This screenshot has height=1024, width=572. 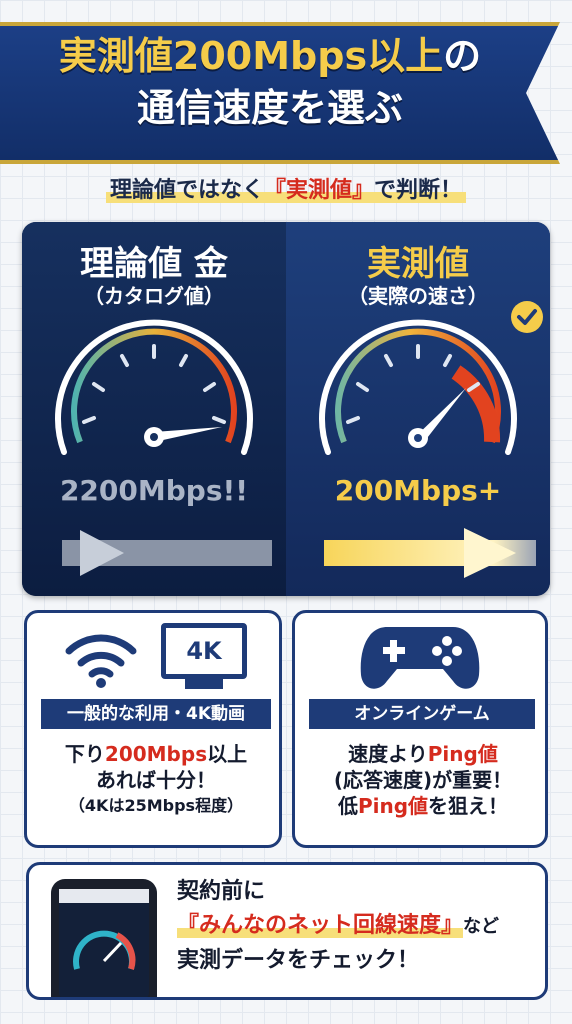 I want to click on smartphone-speedtest-icon, so click(x=104, y=938).